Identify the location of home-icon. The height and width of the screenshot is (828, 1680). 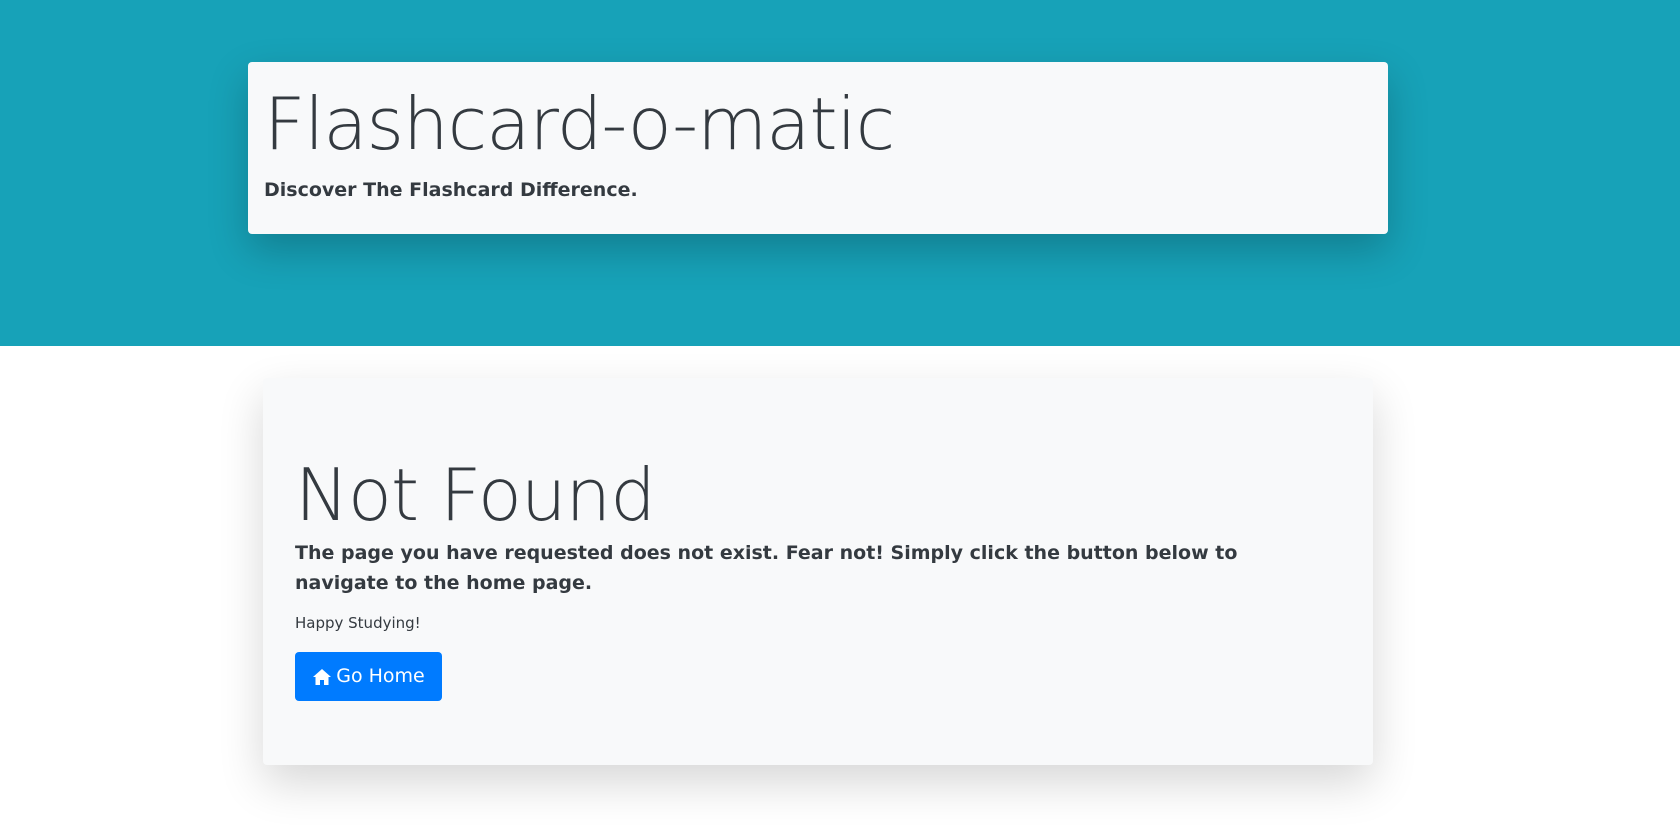
(322, 677).